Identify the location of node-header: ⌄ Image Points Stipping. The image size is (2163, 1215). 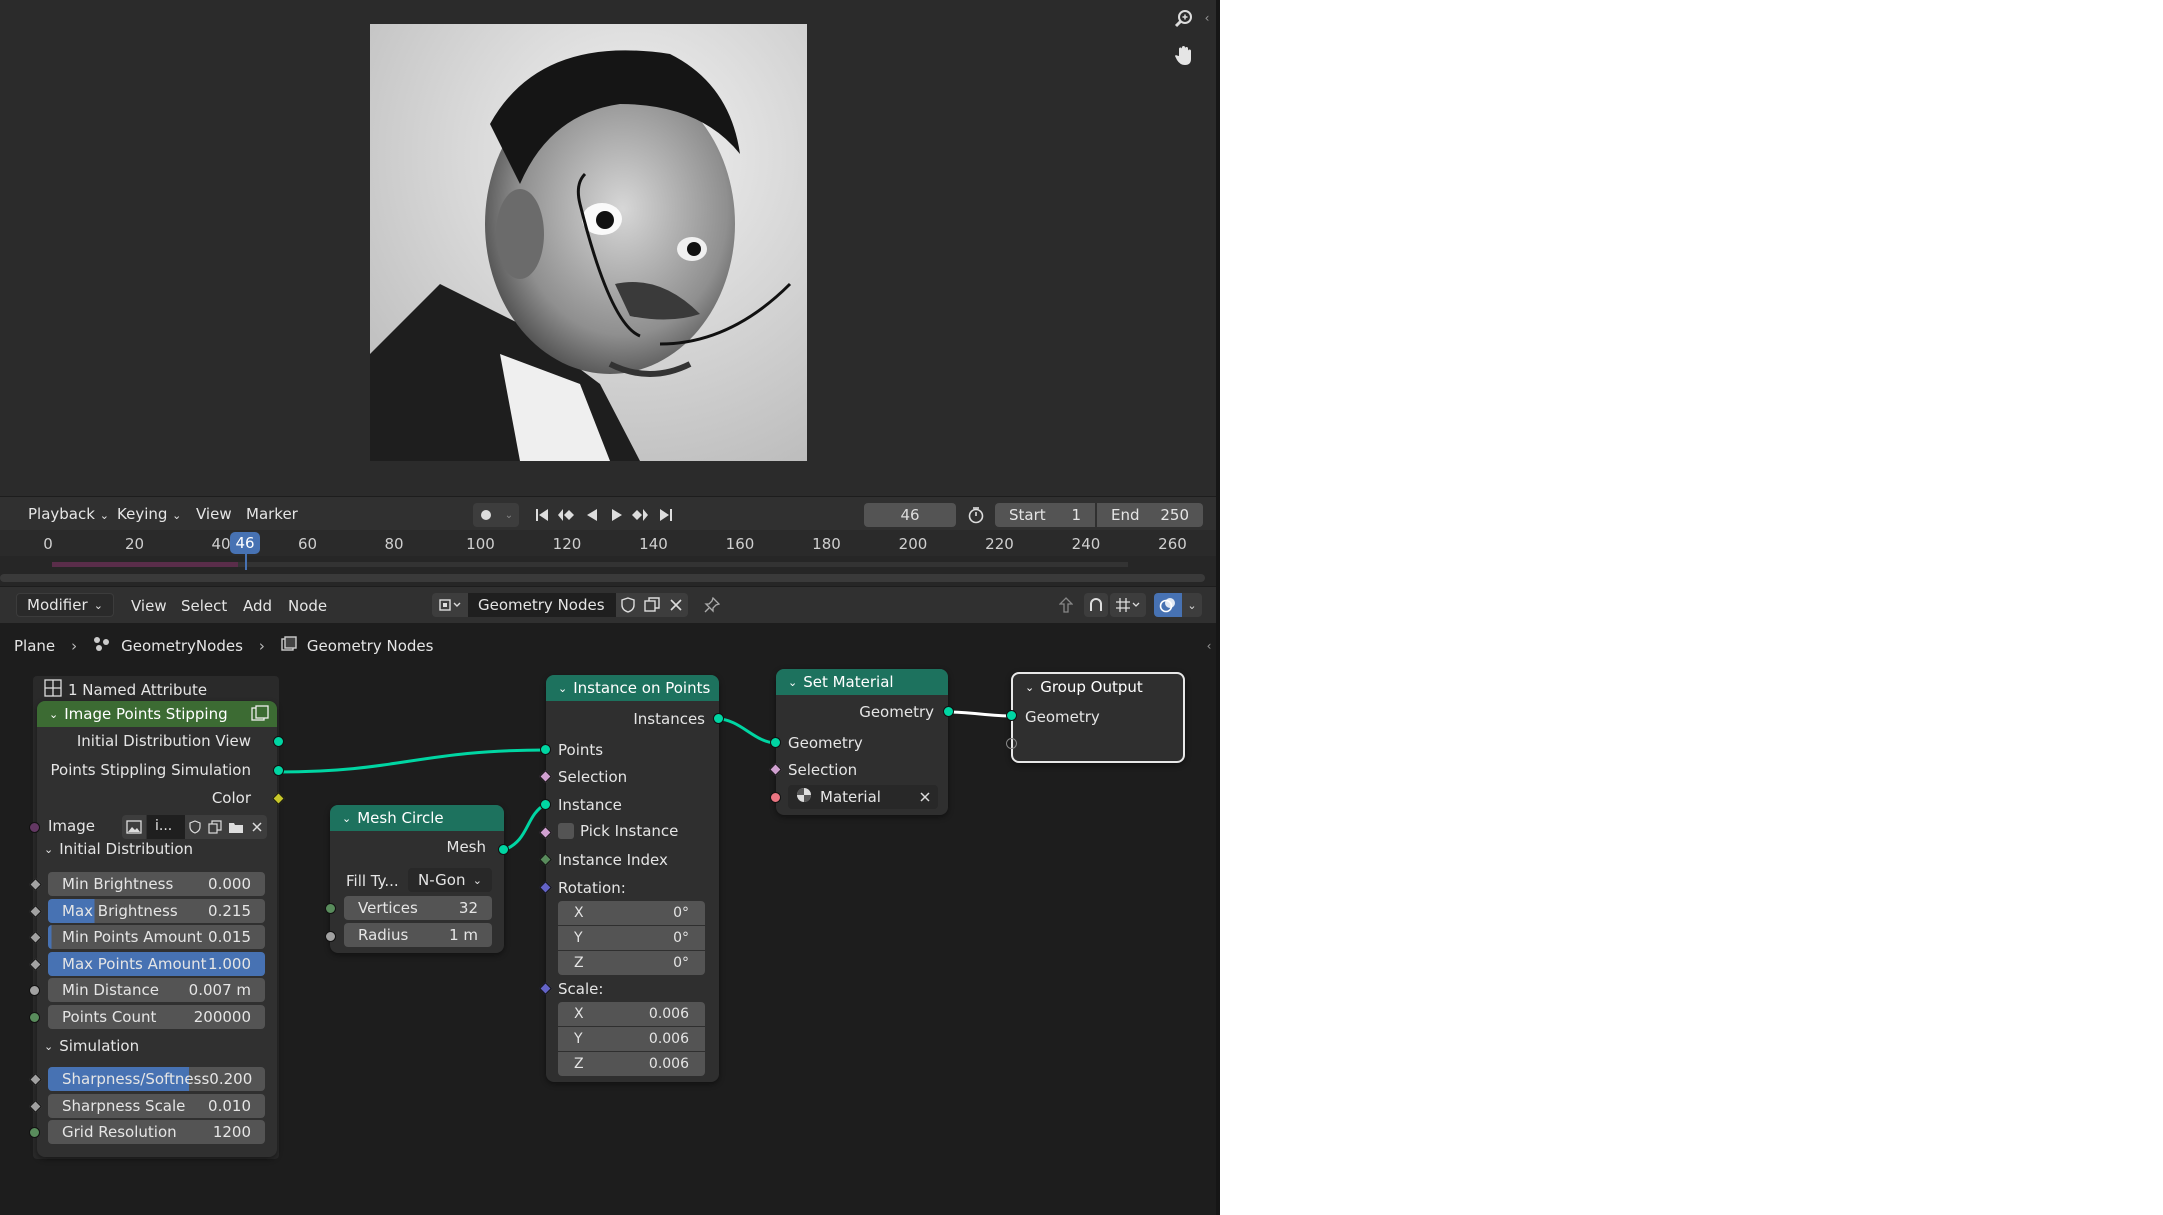
(157, 714).